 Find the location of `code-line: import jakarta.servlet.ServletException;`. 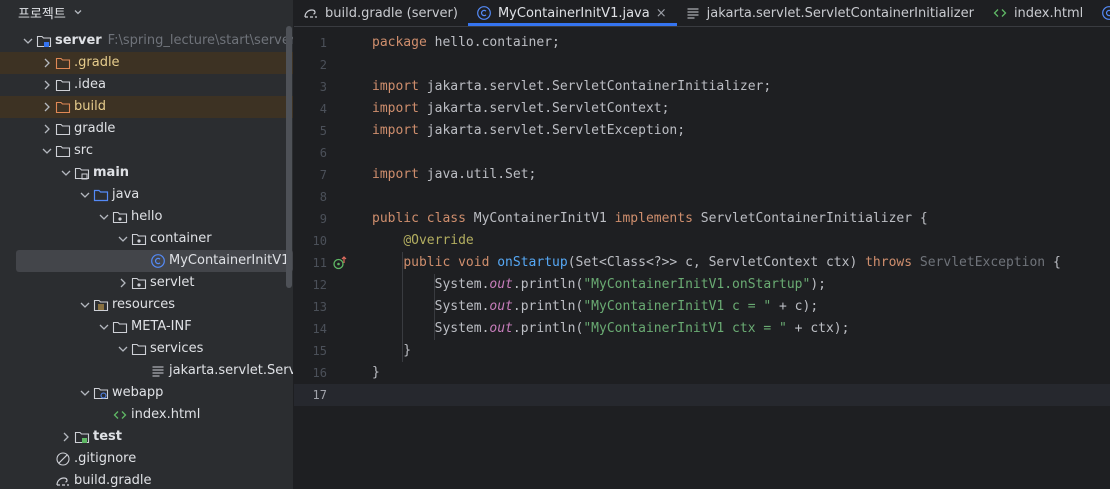

code-line: import jakarta.servlet.ServletException; is located at coordinates (528, 131).